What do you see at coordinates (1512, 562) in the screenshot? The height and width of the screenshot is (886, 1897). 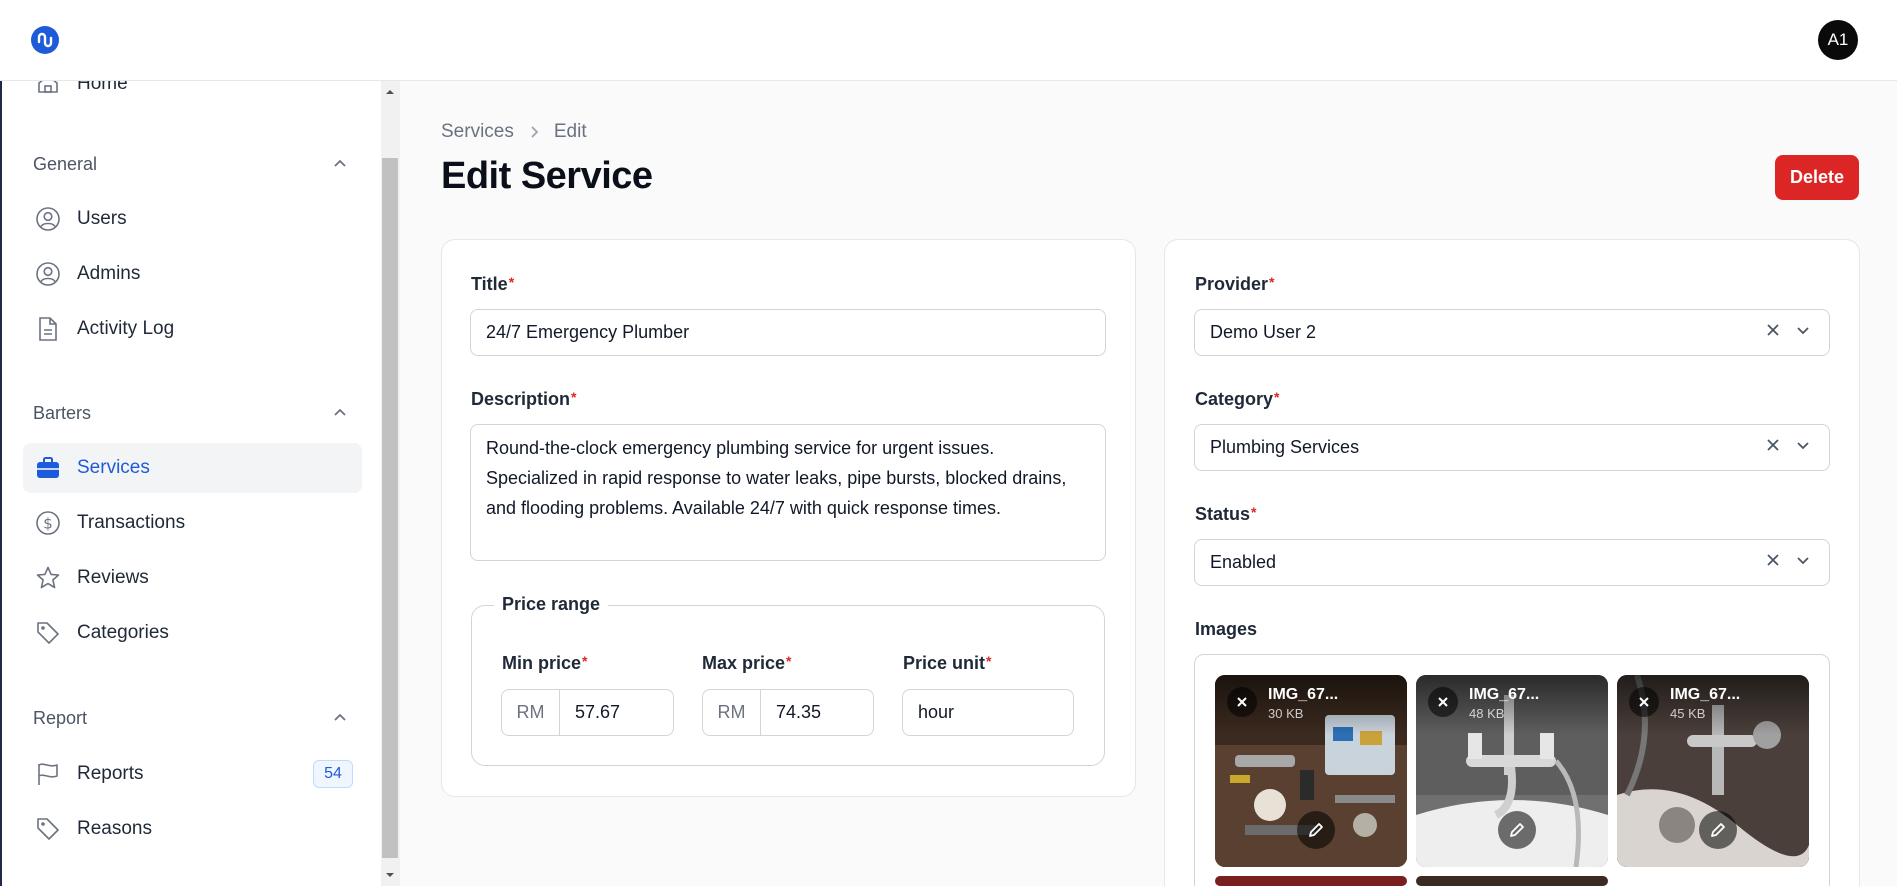 I see `status-select: Enabled` at bounding box center [1512, 562].